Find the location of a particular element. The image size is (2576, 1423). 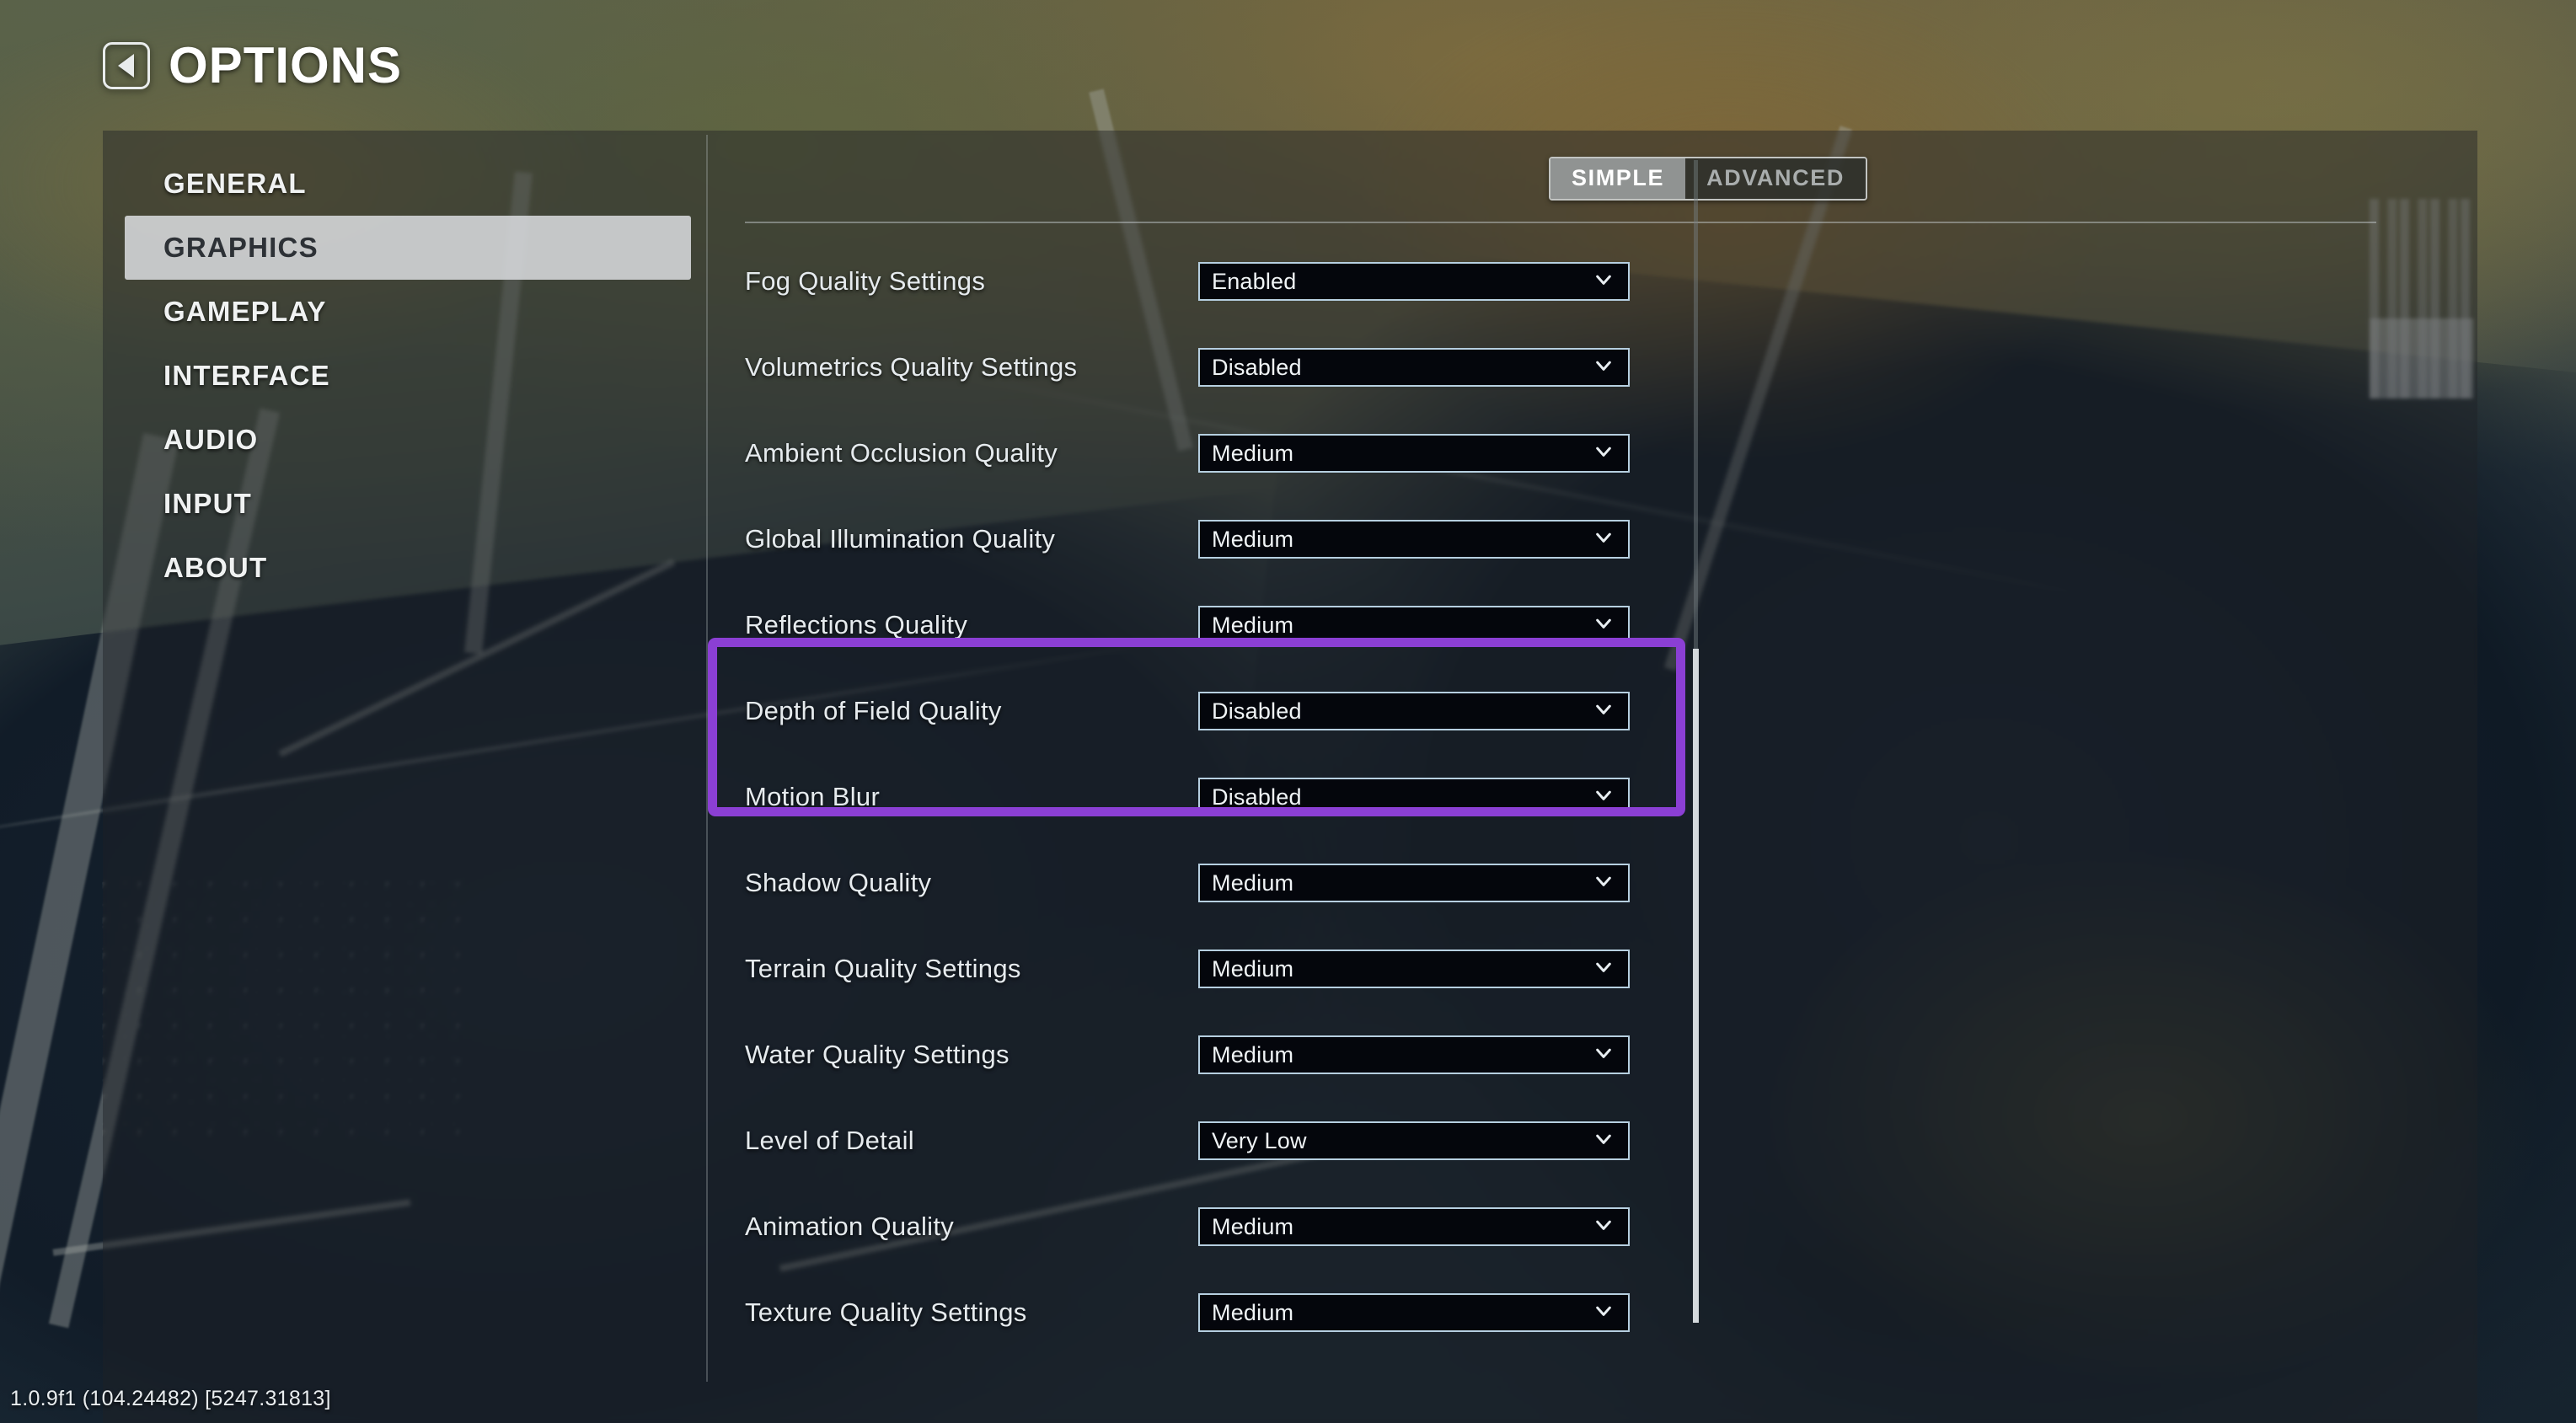

setting-label: Motion Blur is located at coordinates (813, 796).